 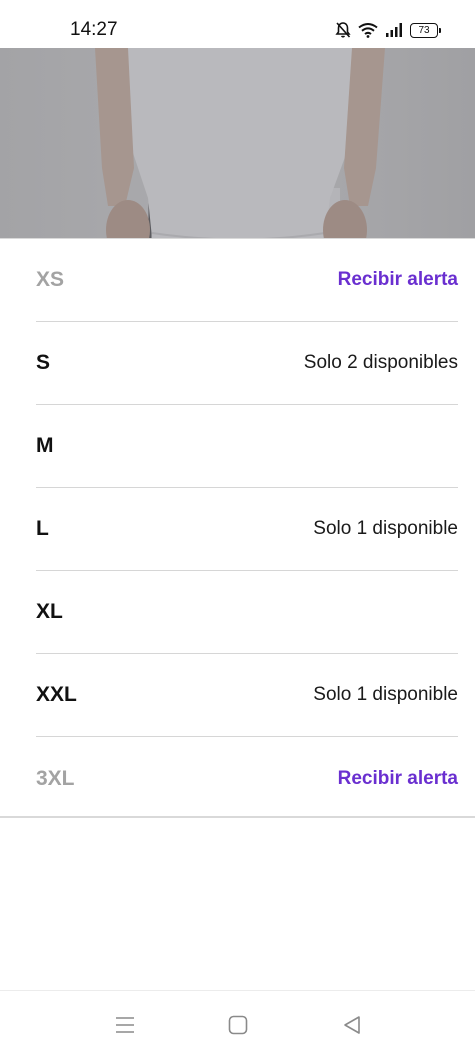 I want to click on size-label: XS, so click(x=50, y=279).